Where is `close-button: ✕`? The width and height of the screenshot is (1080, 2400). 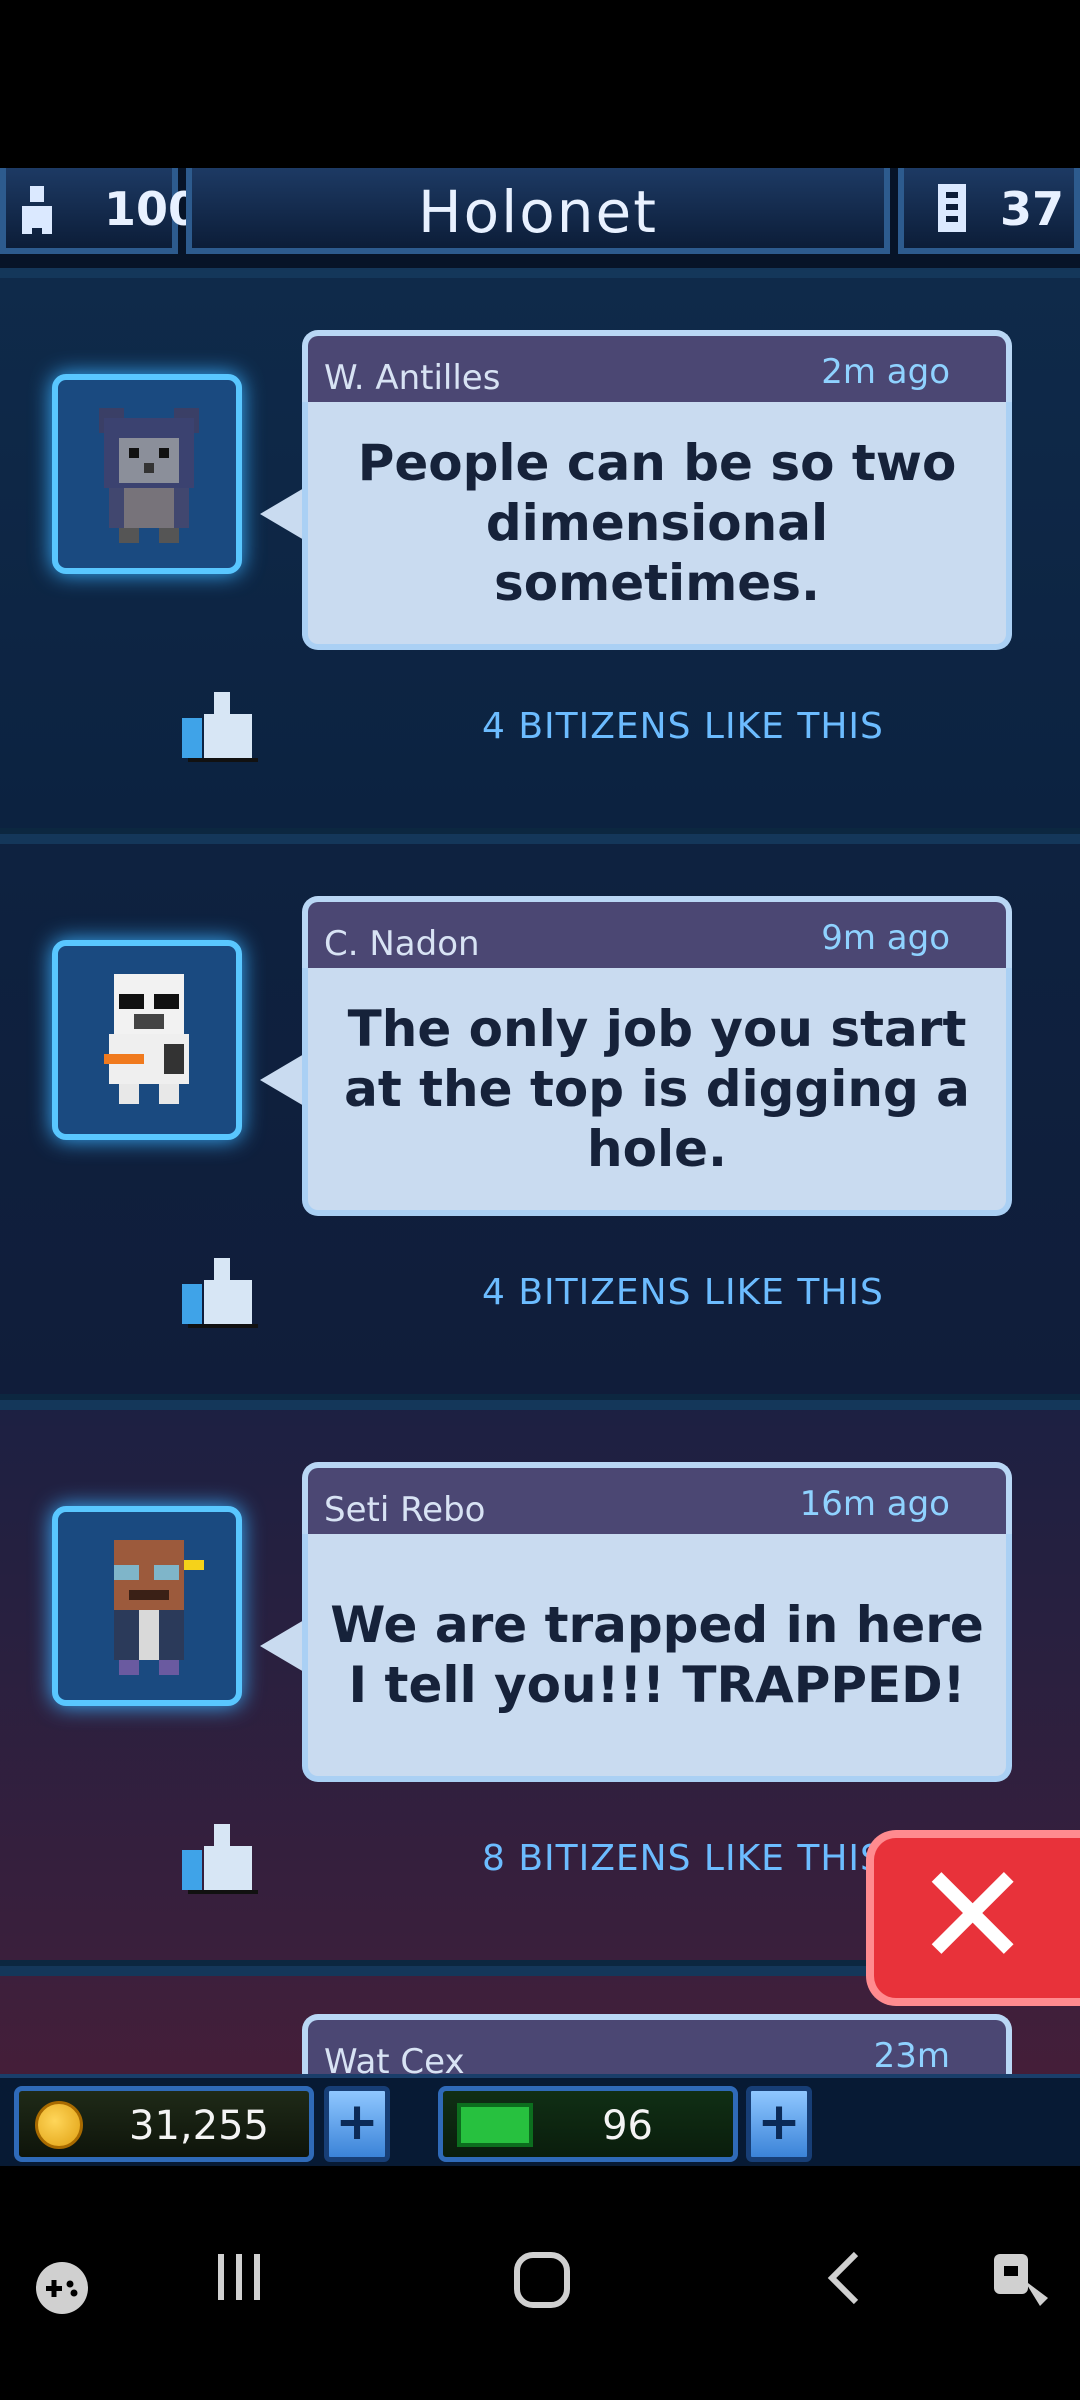
close-button: ✕ is located at coordinates (973, 1918).